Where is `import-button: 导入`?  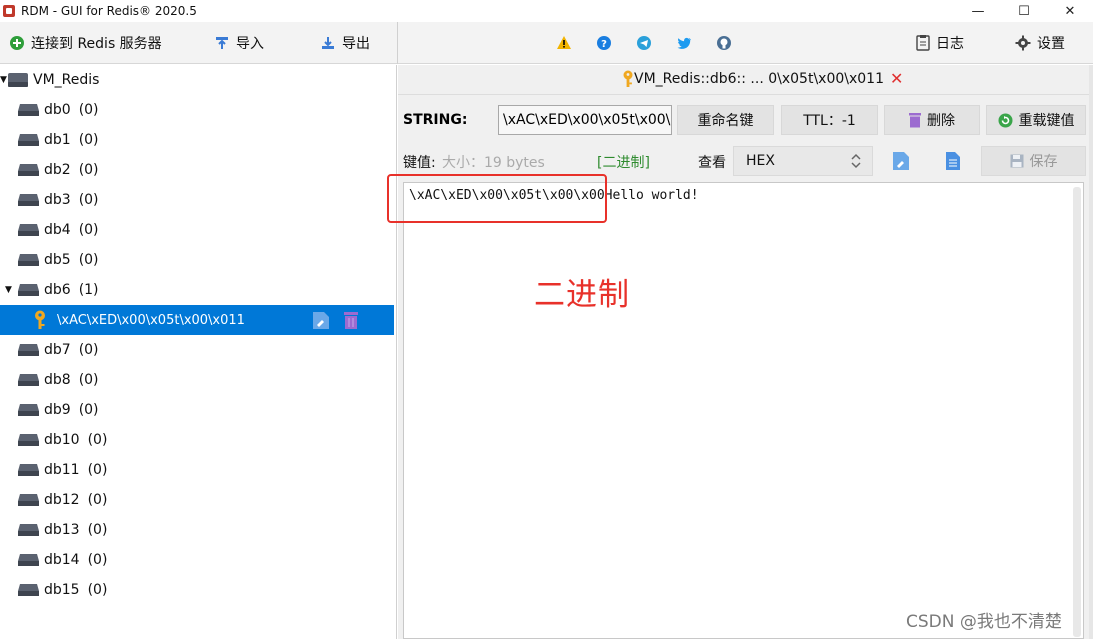 import-button: 导入 is located at coordinates (239, 43).